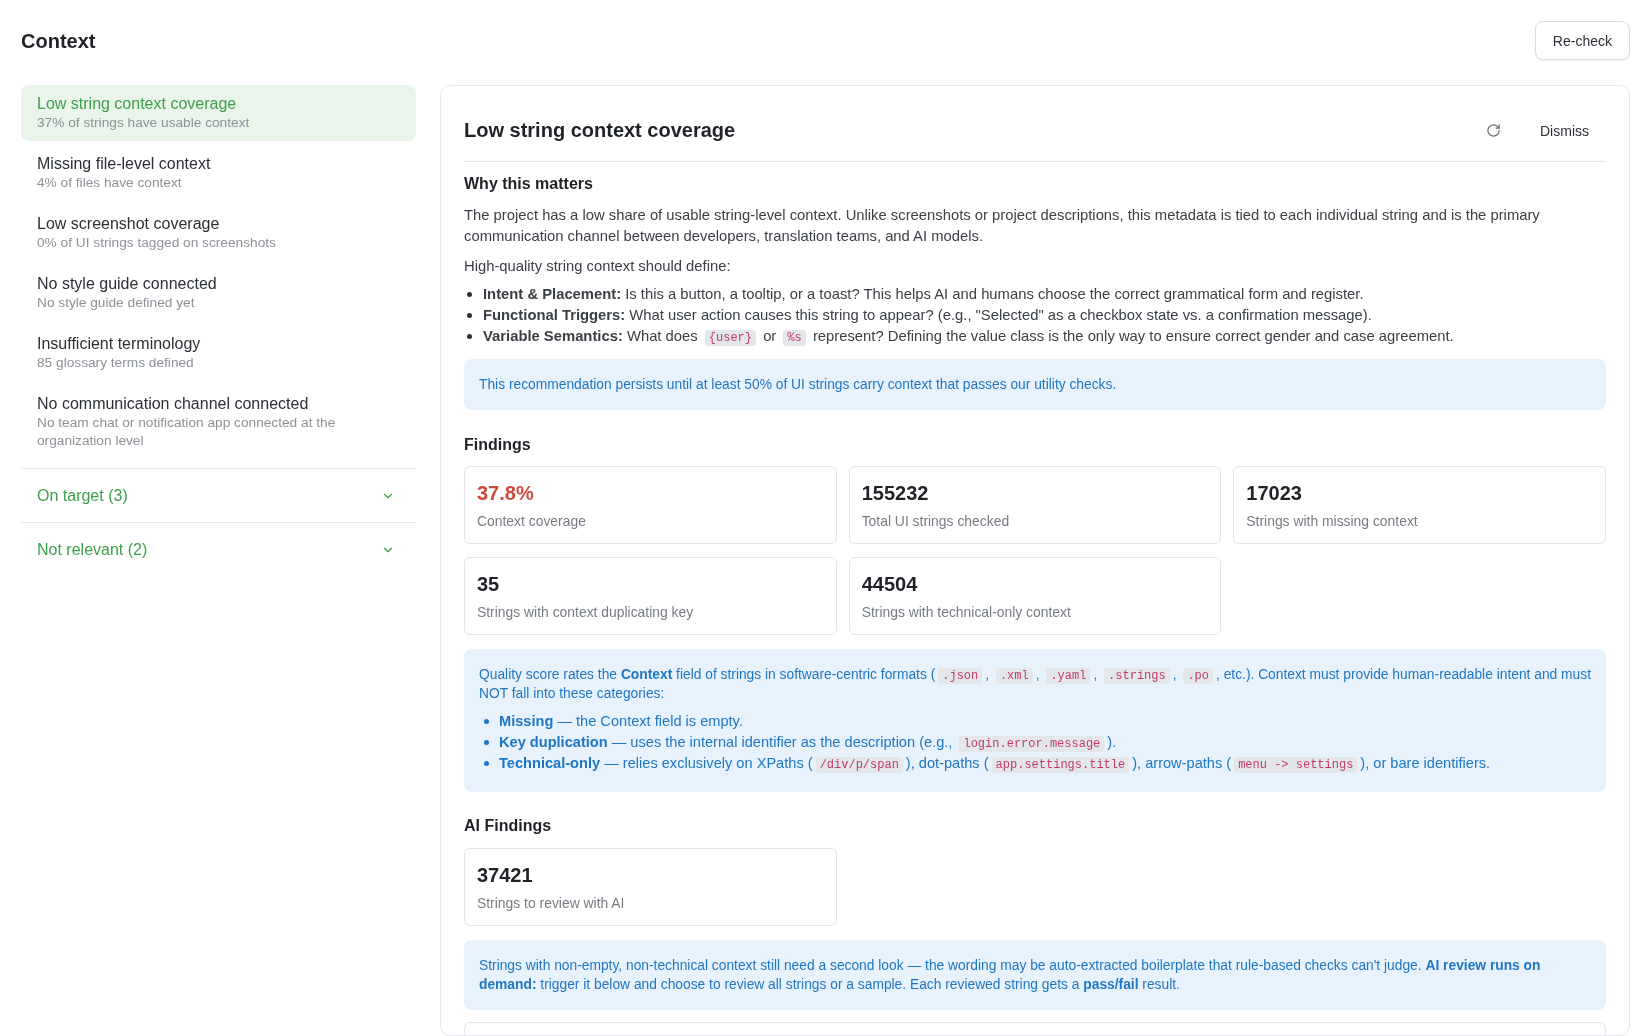  What do you see at coordinates (1035, 684) in the screenshot?
I see `info-text: Quality score rates the Context field of strings in software-centric formats ( .json , .xml , .yaml , .strings , .po , etc.). Context must provide human-readable intent and must NOT fall into these categories:` at bounding box center [1035, 684].